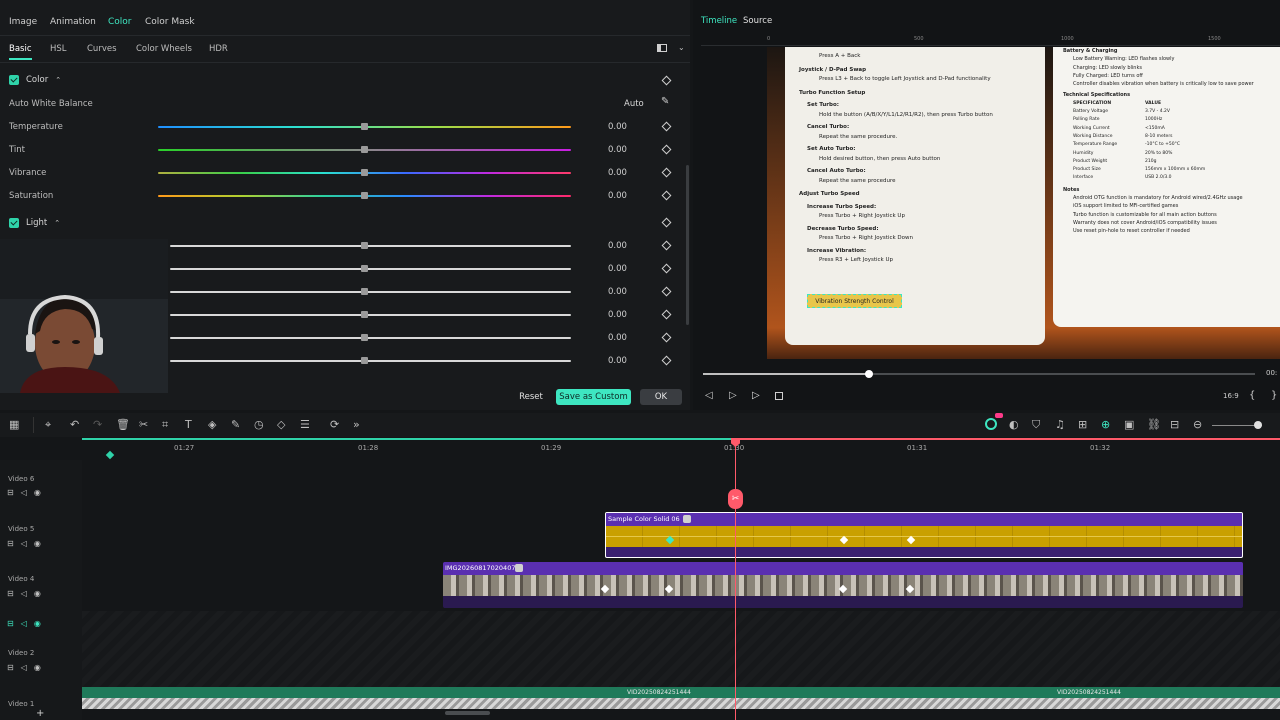  Describe the element at coordinates (467, 713) in the screenshot. I see `timeline-scrollbar` at that location.